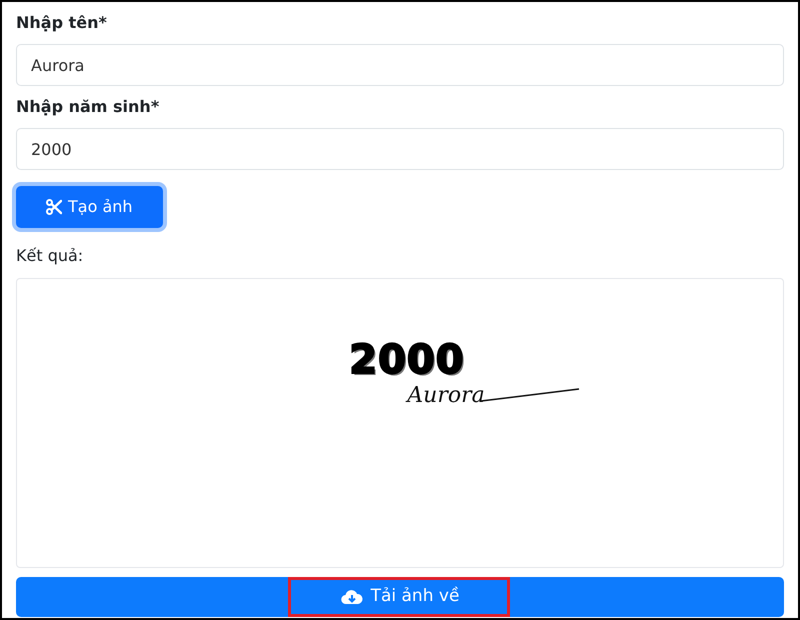  Describe the element at coordinates (407, 360) in the screenshot. I see `year-text: 2000` at that location.